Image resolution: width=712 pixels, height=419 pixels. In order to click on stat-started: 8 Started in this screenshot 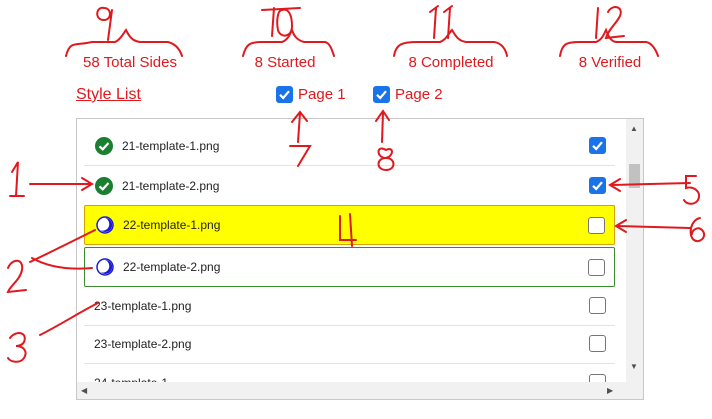, I will do `click(285, 62)`.